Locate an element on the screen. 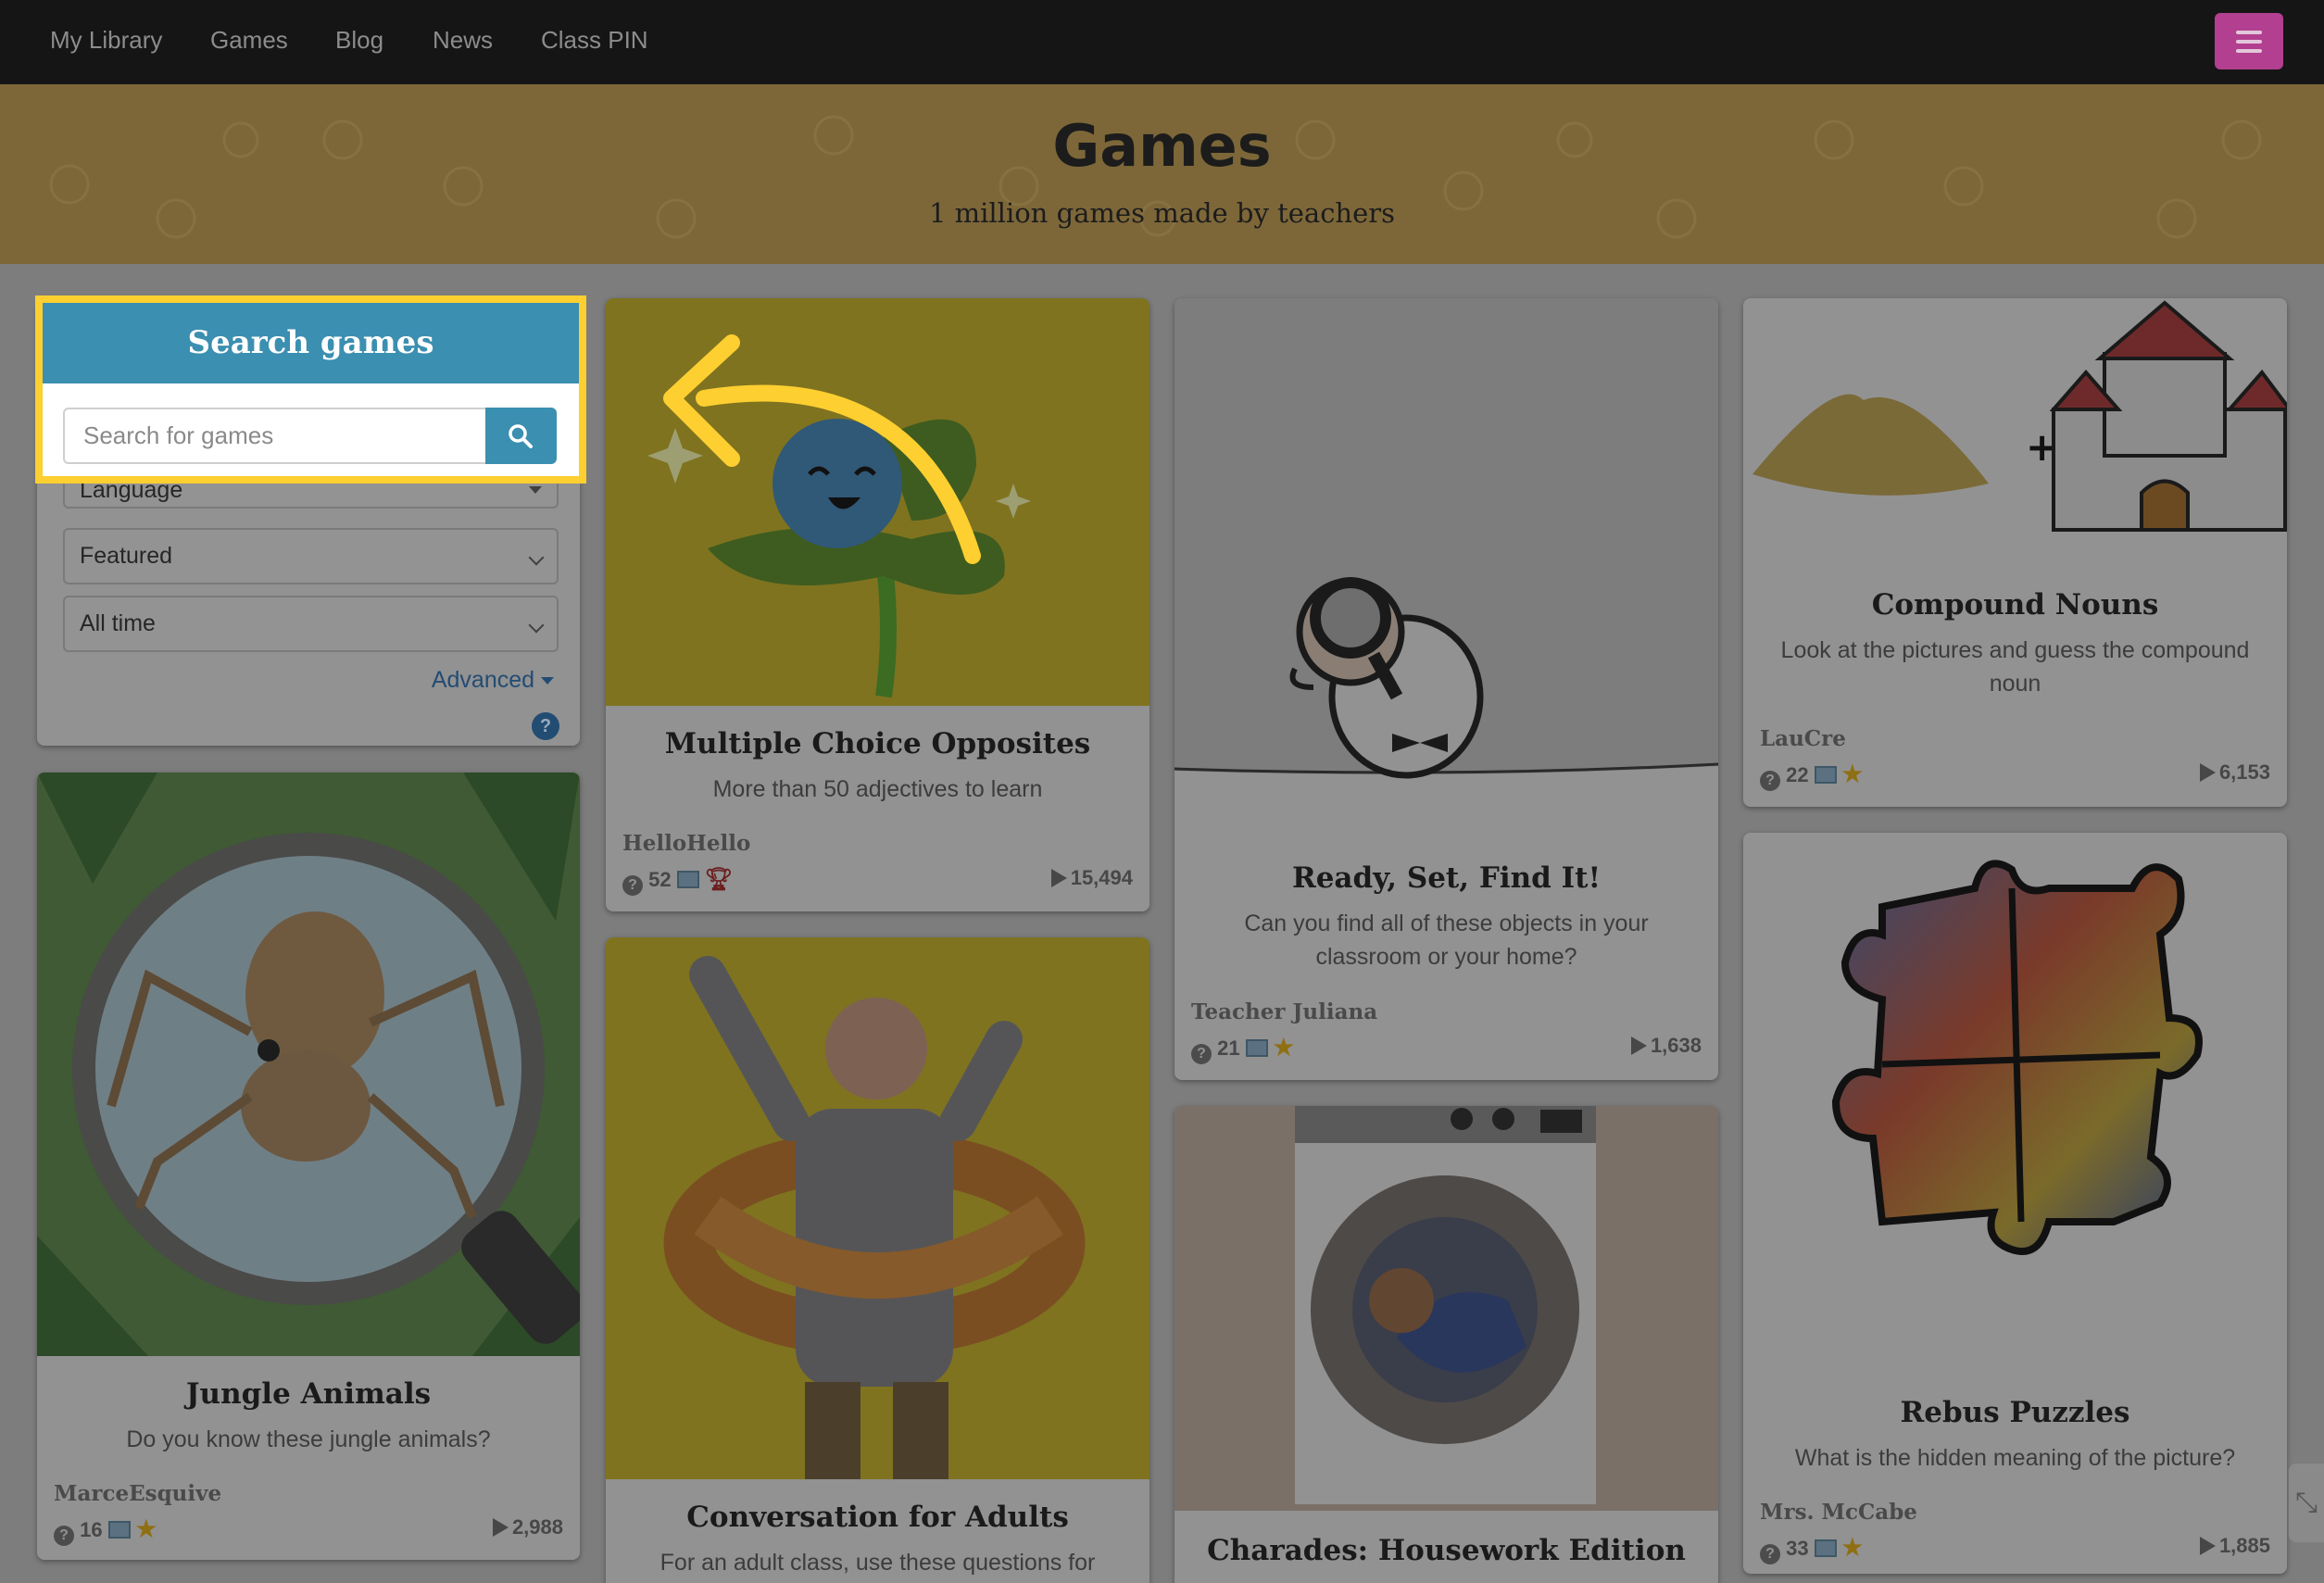  card-author: HelloHello is located at coordinates (687, 843).